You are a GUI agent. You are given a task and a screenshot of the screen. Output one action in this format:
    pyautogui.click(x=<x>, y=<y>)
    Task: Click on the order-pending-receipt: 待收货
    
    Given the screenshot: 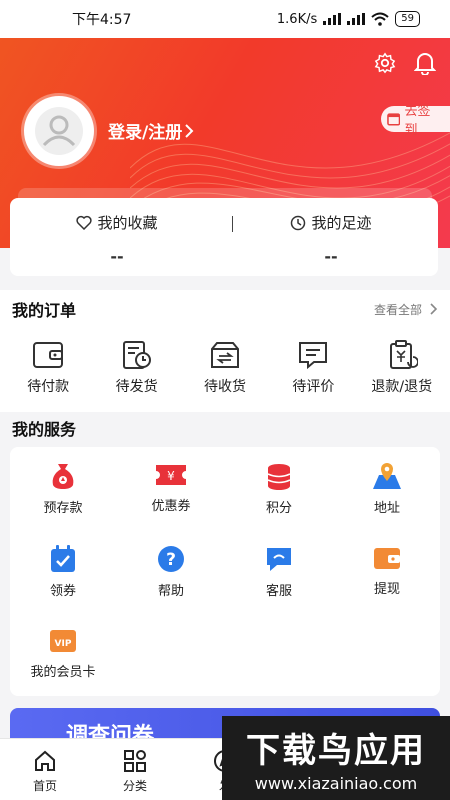 What is the action you would take?
    pyautogui.click(x=225, y=368)
    